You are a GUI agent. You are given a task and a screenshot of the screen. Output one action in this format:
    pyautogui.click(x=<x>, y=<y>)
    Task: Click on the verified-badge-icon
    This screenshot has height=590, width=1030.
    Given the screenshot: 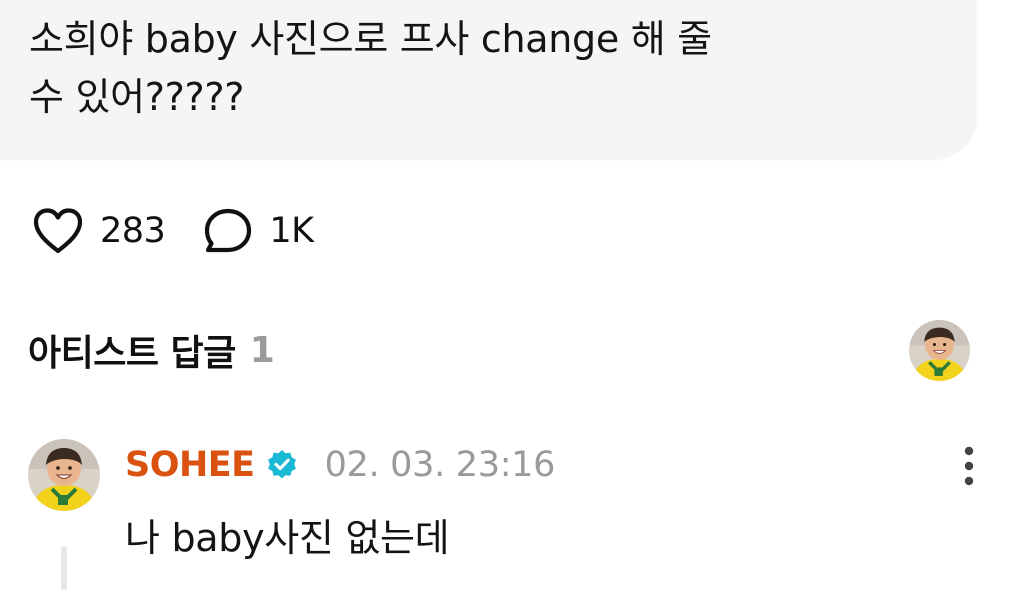 What is the action you would take?
    pyautogui.click(x=282, y=465)
    